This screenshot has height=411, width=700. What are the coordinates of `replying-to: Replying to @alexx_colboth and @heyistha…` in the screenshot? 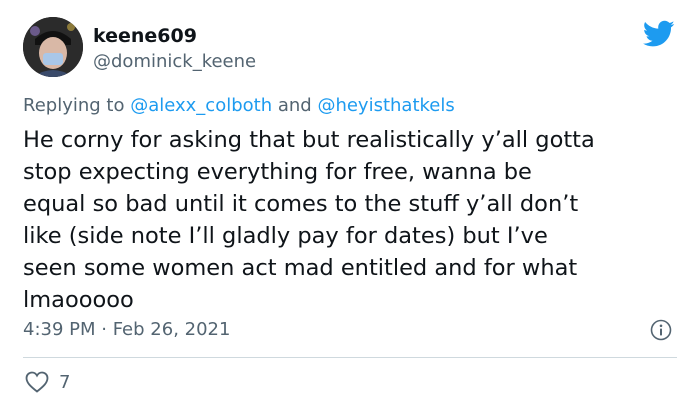 It's located at (239, 106).